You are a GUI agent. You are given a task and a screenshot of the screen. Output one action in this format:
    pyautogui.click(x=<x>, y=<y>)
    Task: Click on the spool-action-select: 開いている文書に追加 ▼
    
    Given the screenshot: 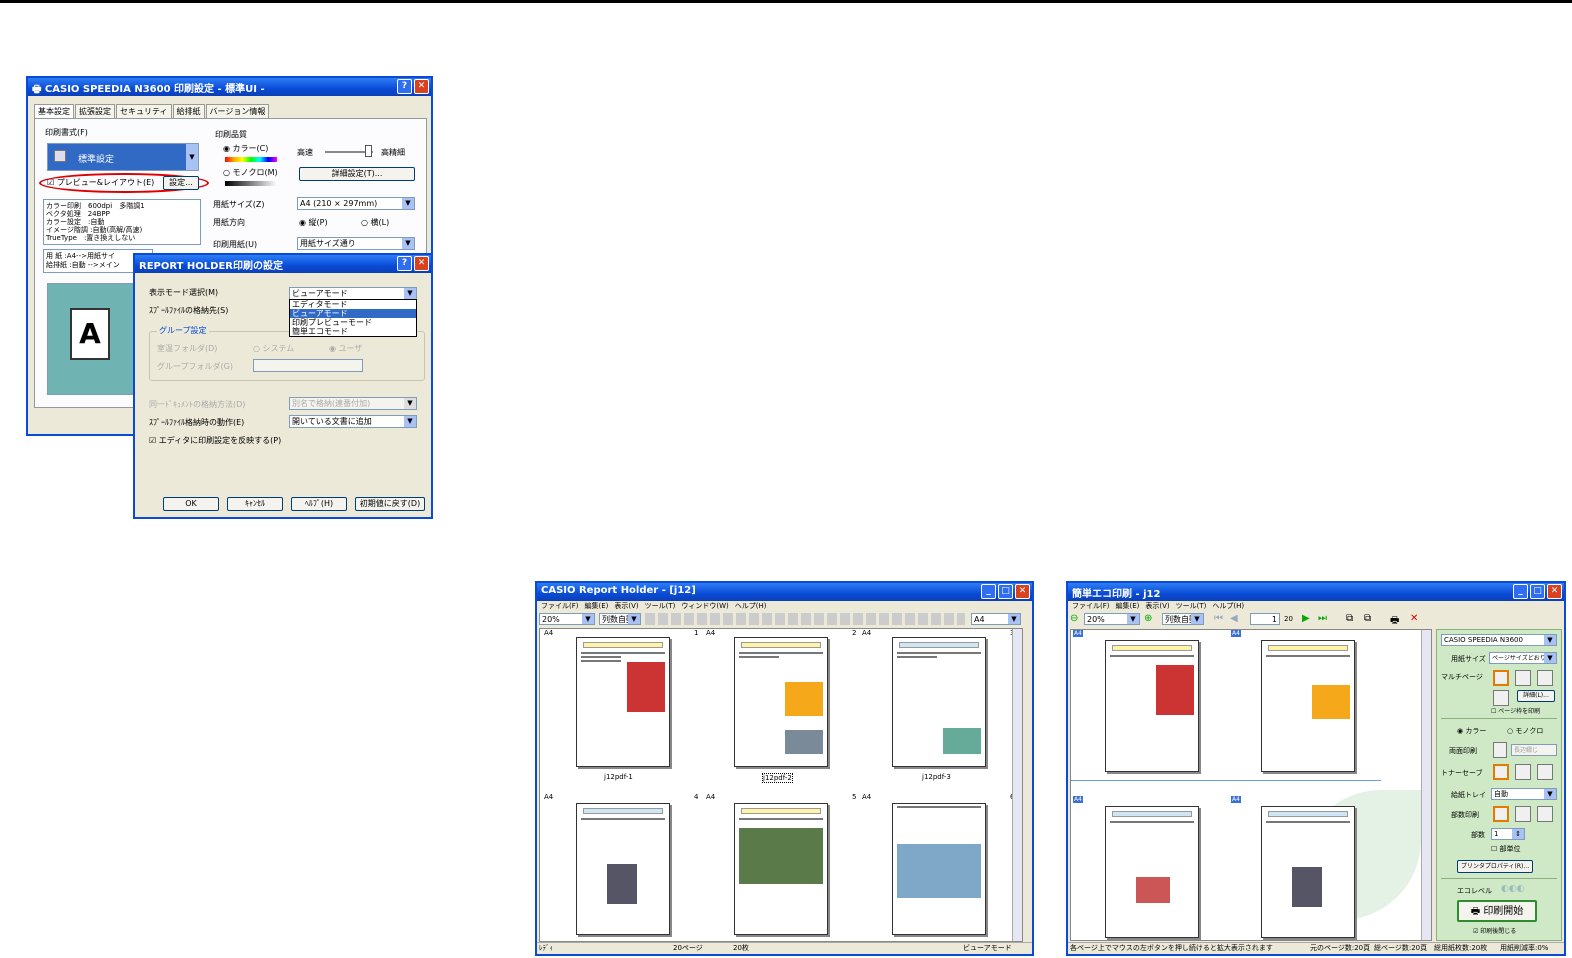 What is the action you would take?
    pyautogui.click(x=353, y=421)
    